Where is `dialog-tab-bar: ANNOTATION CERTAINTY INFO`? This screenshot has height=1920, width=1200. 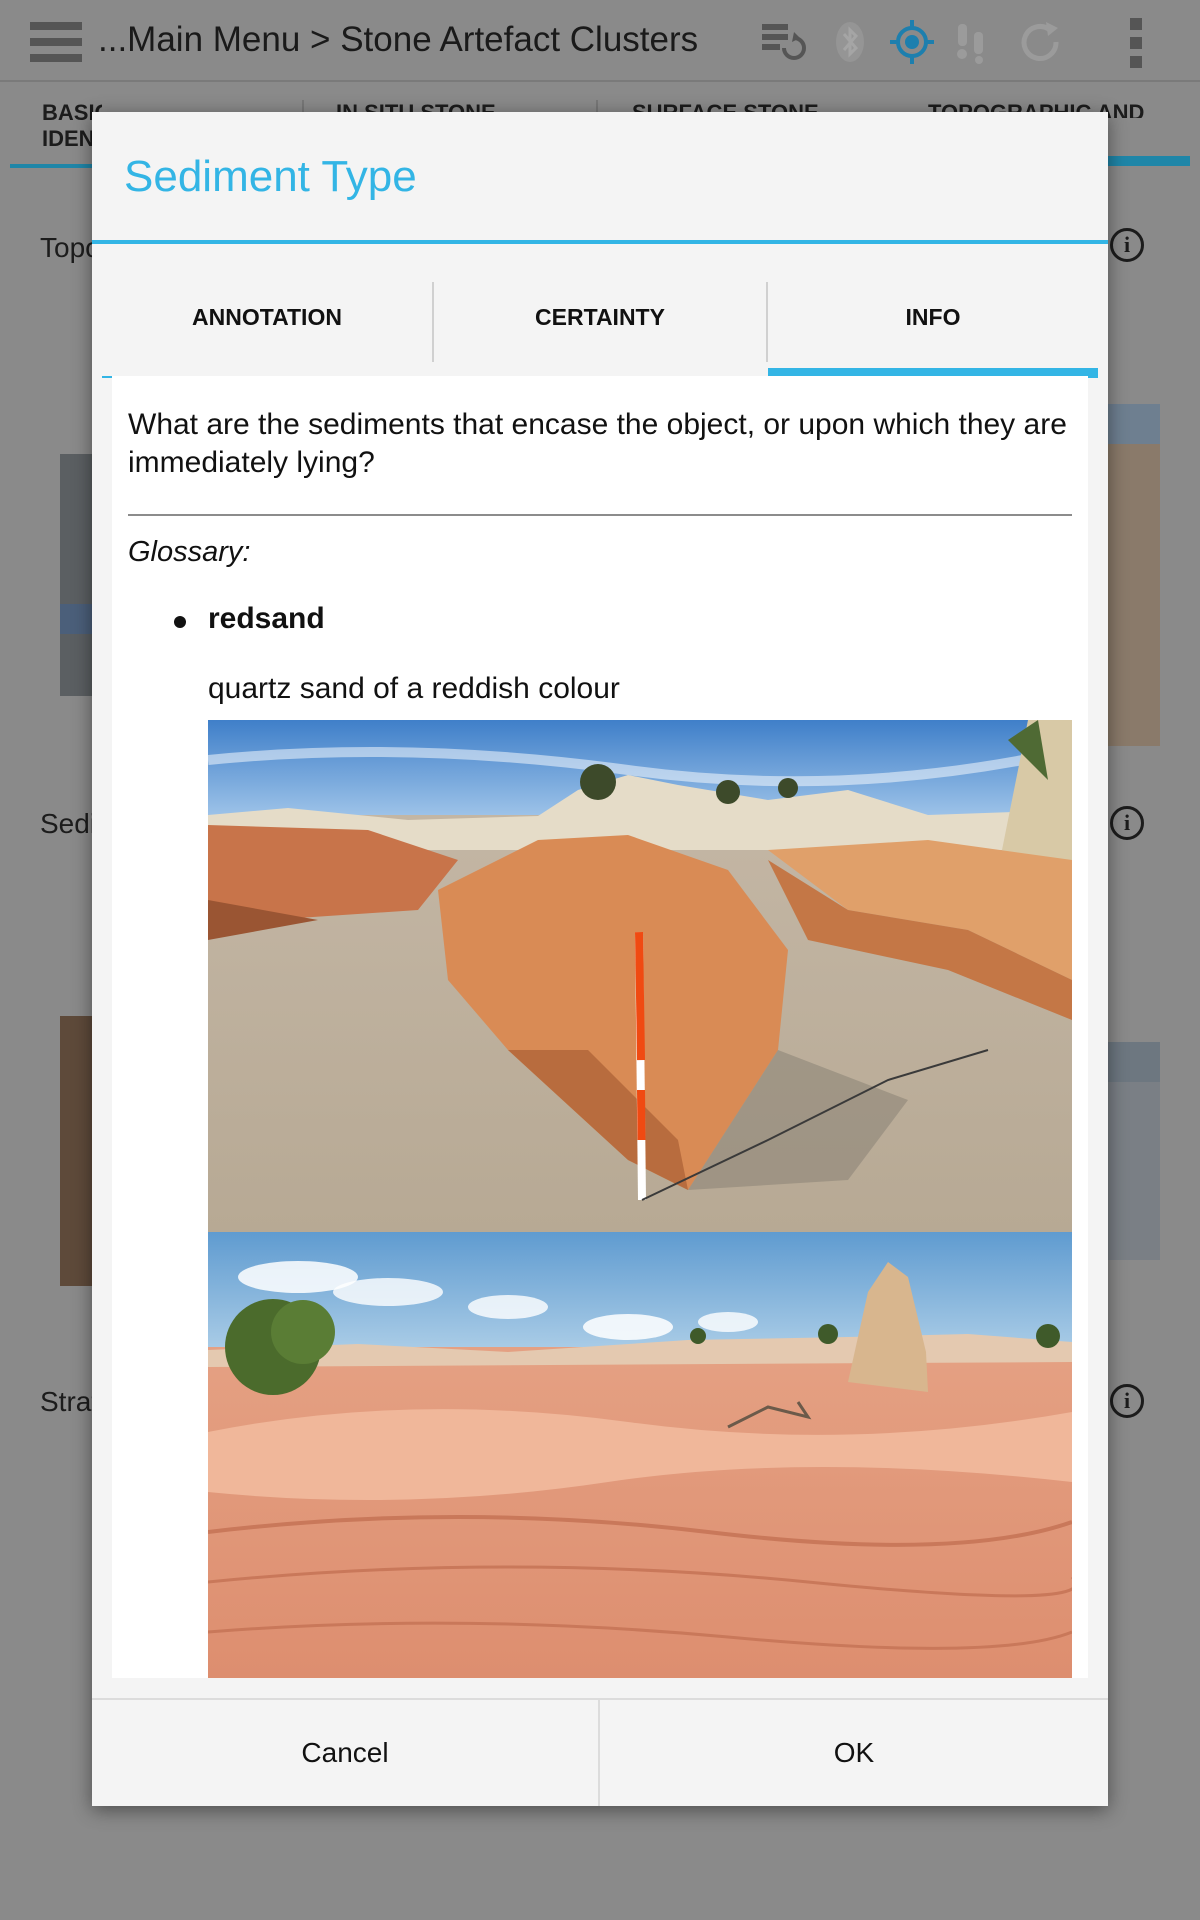
dialog-tab-bar: ANNOTATION CERTAINTY INFO is located at coordinates (600, 323).